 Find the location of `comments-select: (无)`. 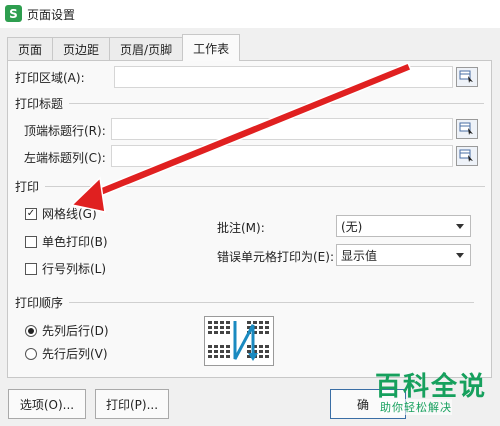

comments-select: (无) is located at coordinates (403, 226).